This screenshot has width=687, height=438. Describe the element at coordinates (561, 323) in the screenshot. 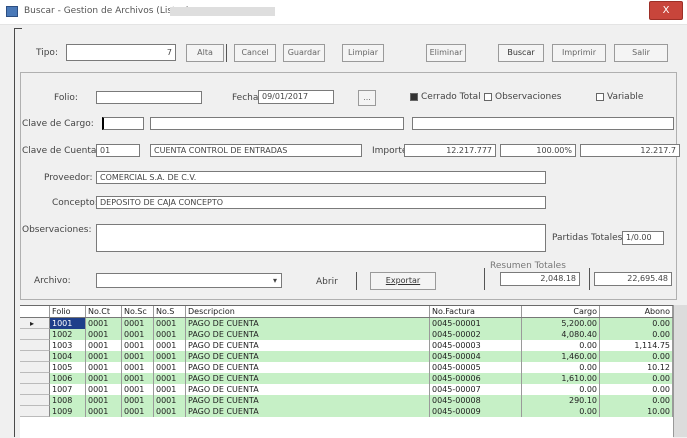

I see `cell: 5,200.00` at that location.